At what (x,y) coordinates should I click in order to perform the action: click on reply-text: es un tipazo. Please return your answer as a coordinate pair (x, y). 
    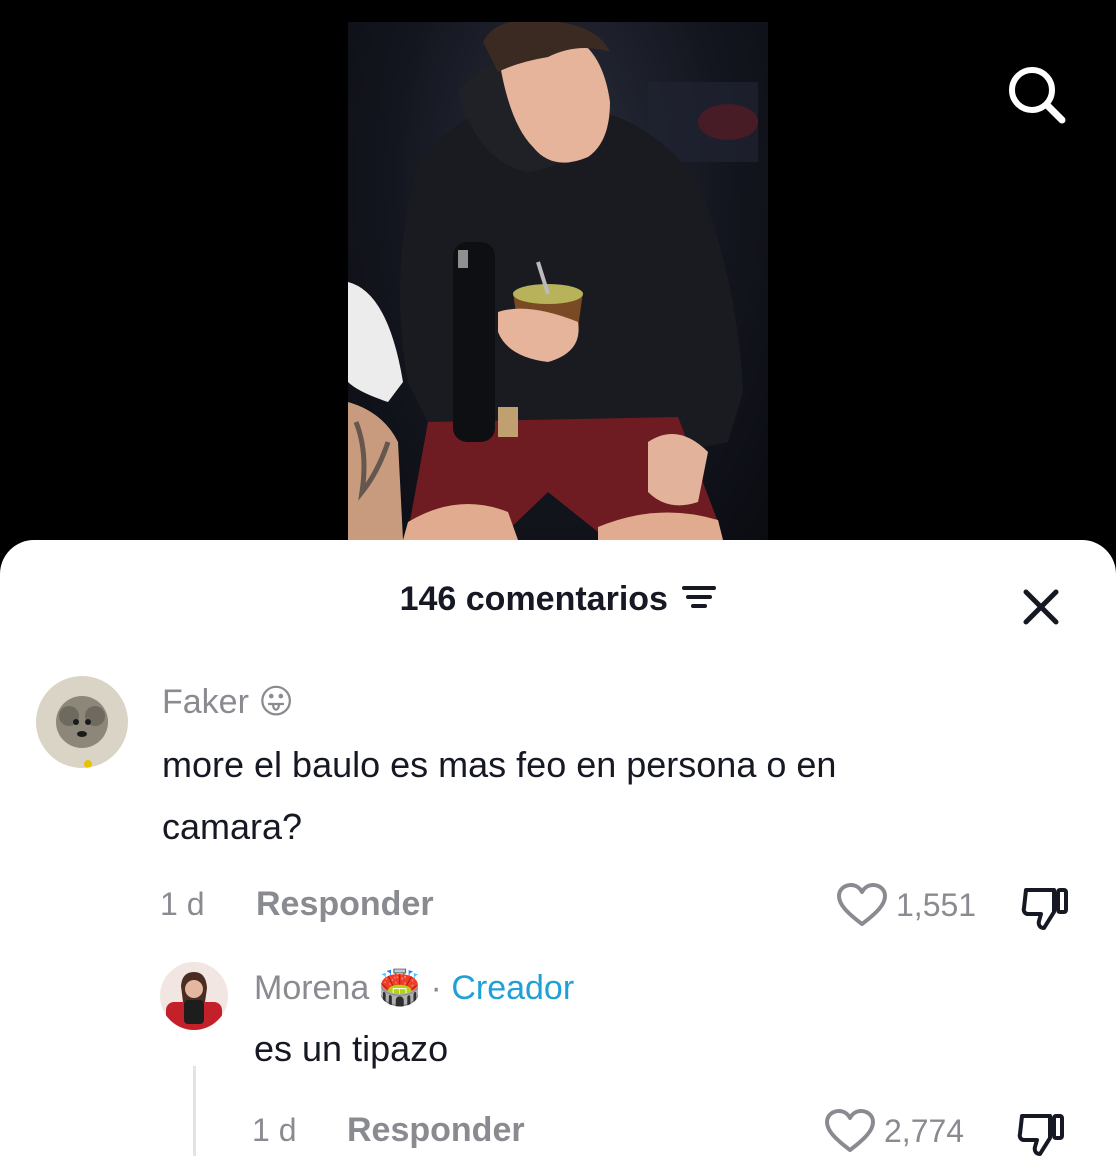
    Looking at the image, I should click on (351, 1048).